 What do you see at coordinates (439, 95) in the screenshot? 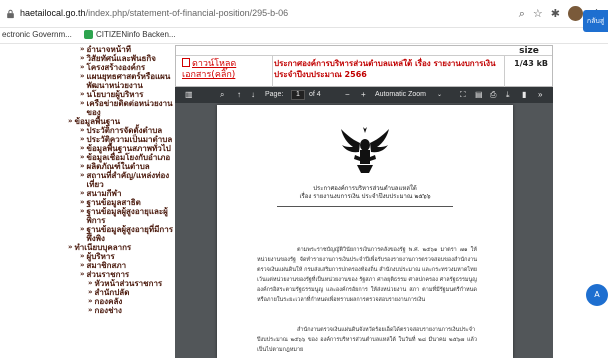
I see `zoom-dropdown-icon: ⌄` at bounding box center [439, 95].